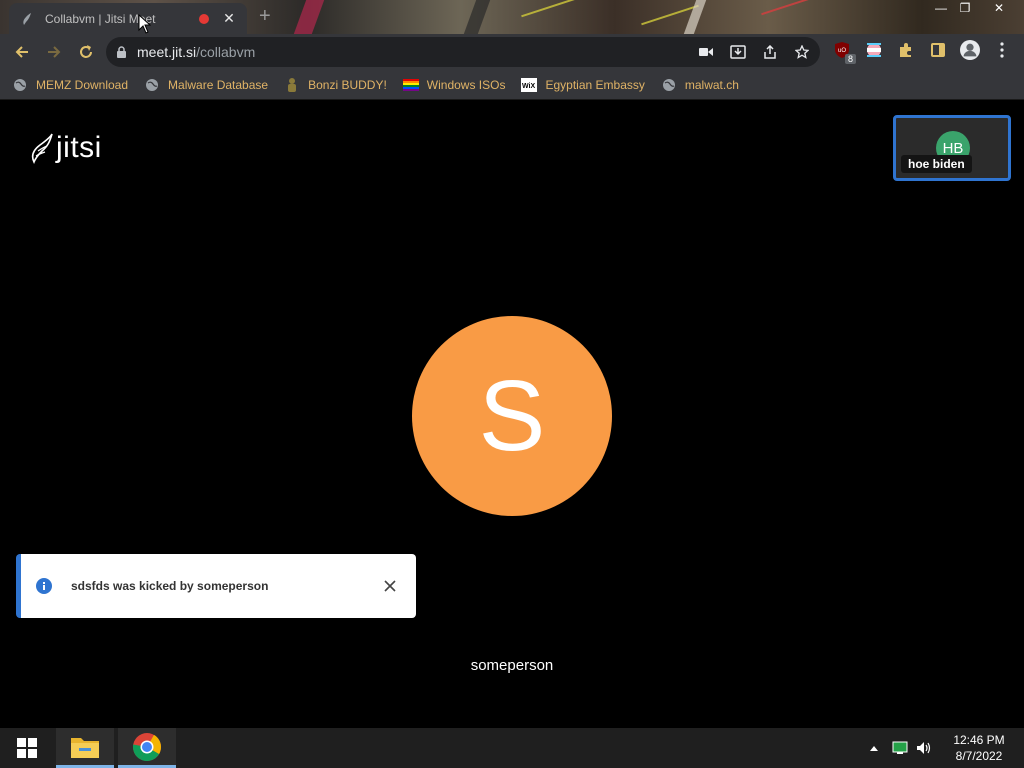 The height and width of the screenshot is (768, 1024). I want to click on restore-button: ❐, so click(965, 9).